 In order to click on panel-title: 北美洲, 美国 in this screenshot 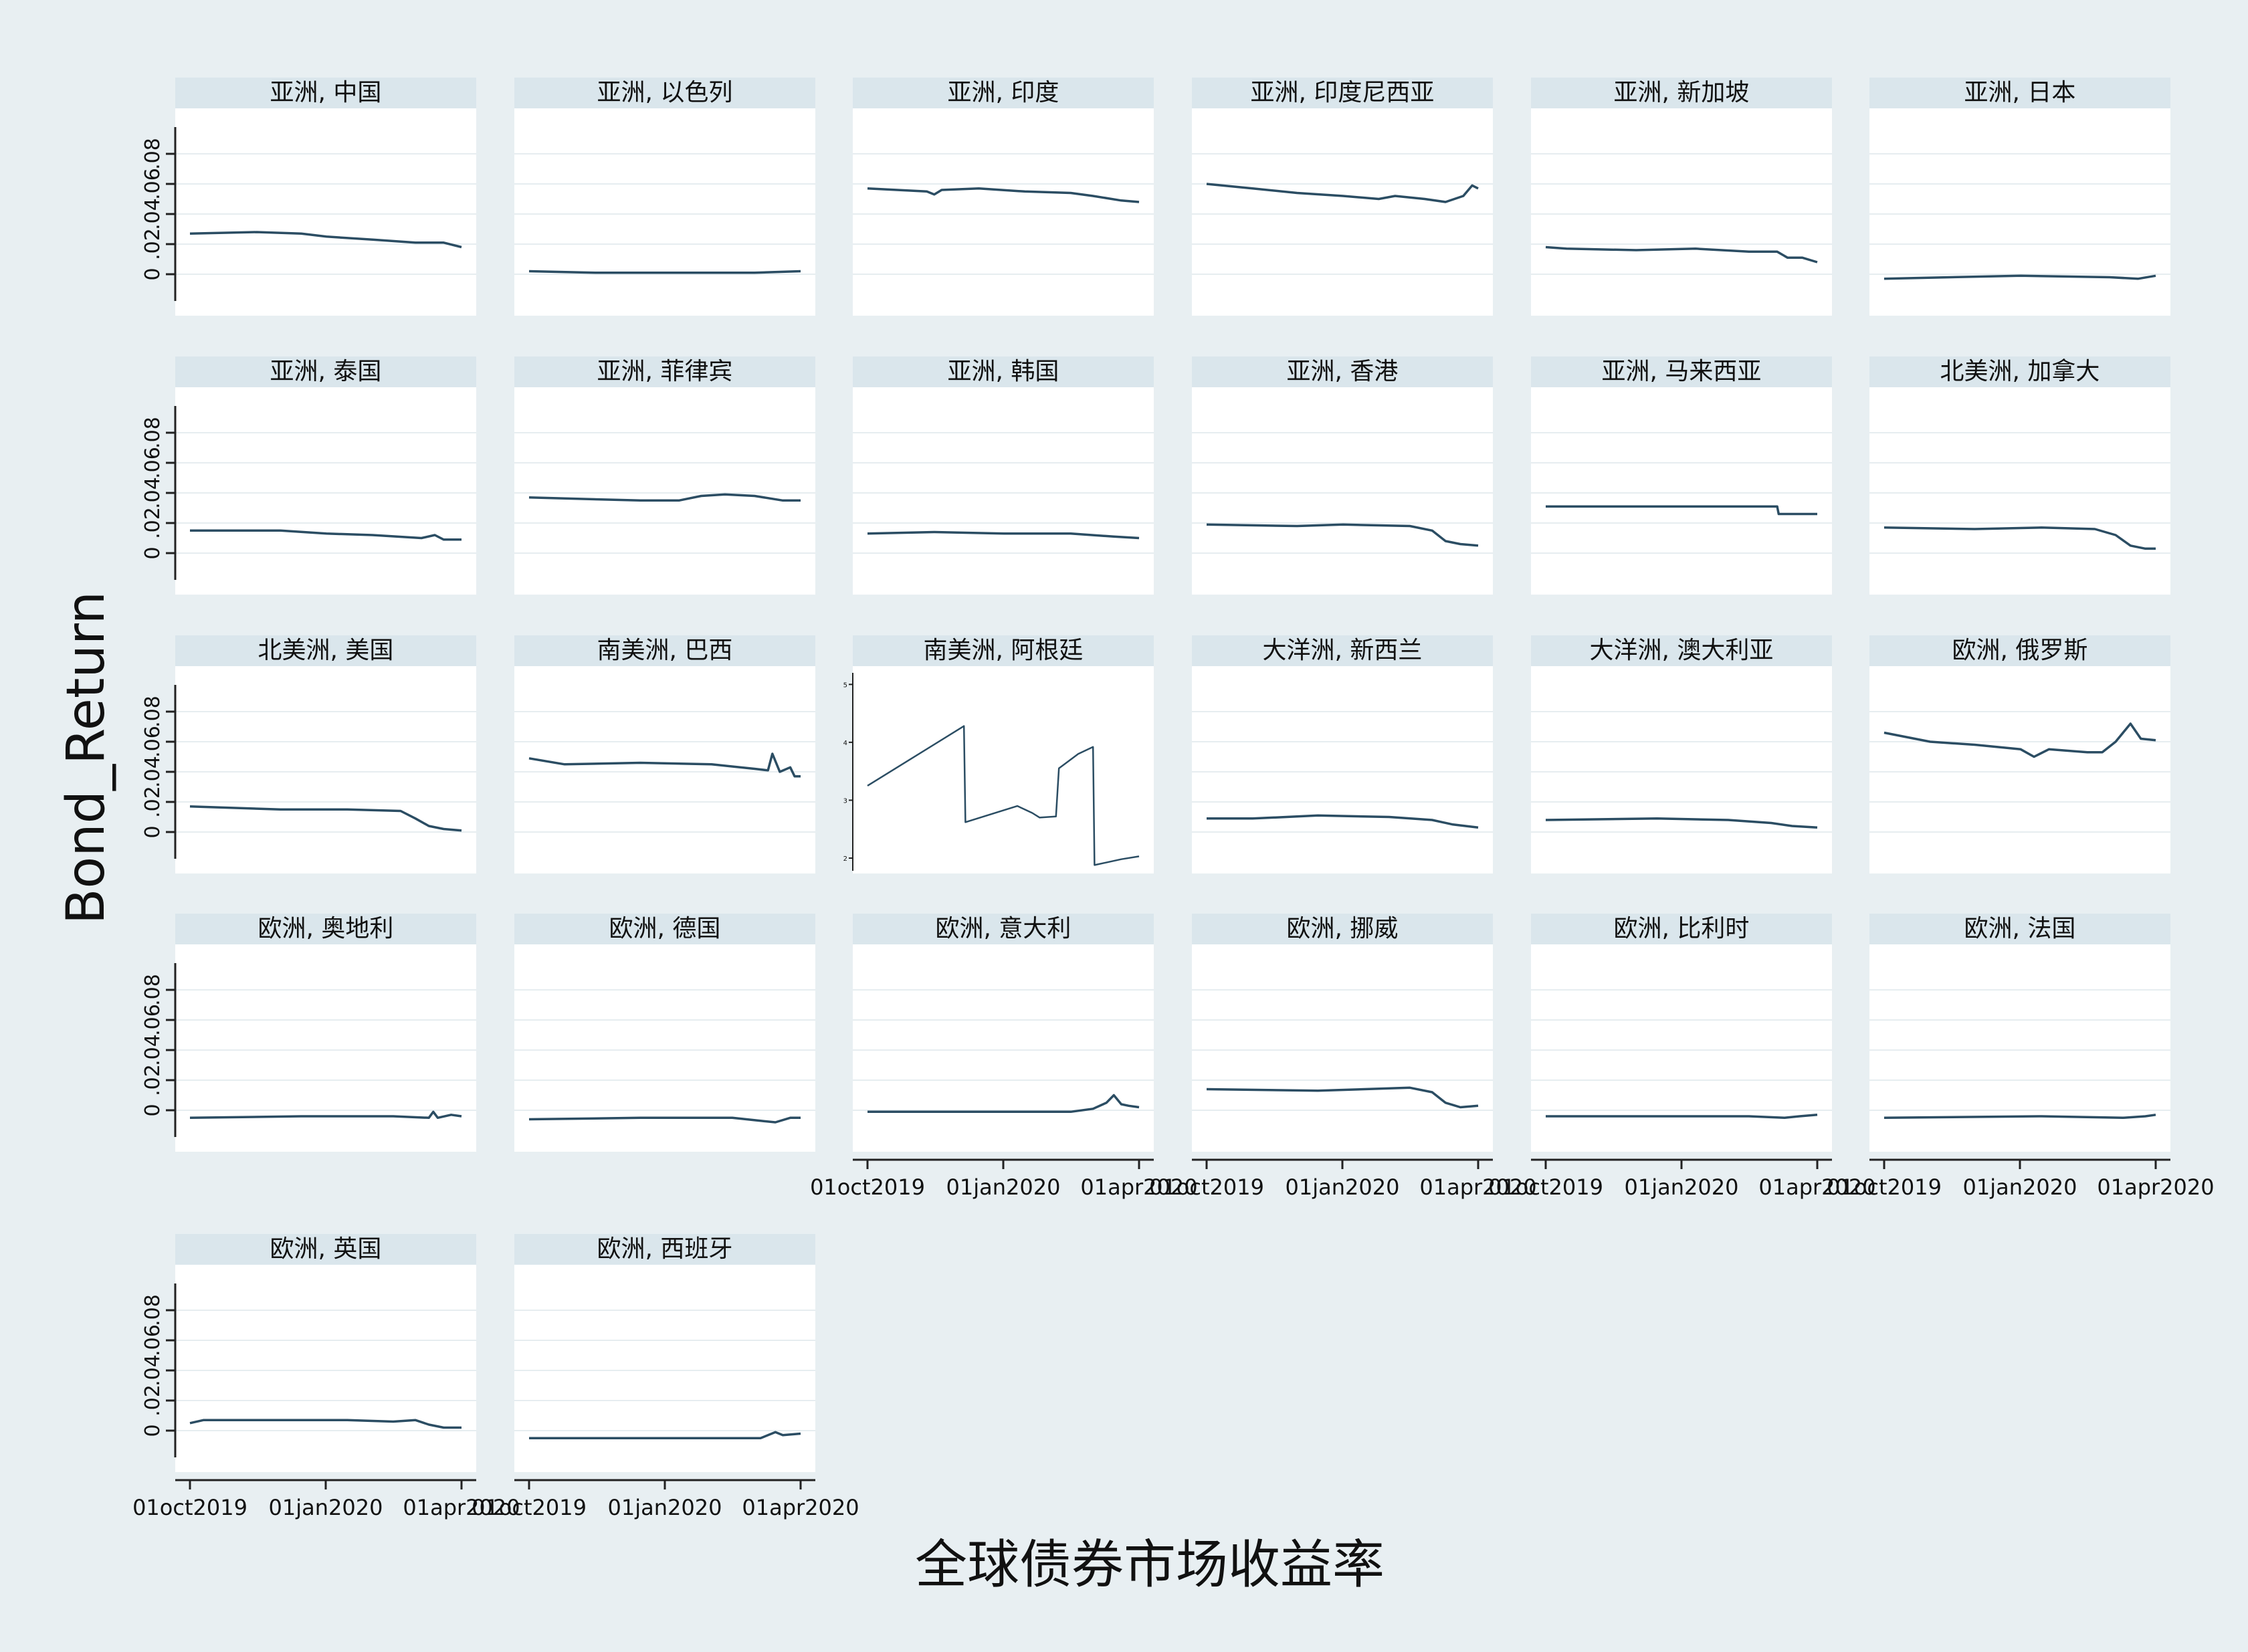, I will do `click(326, 650)`.